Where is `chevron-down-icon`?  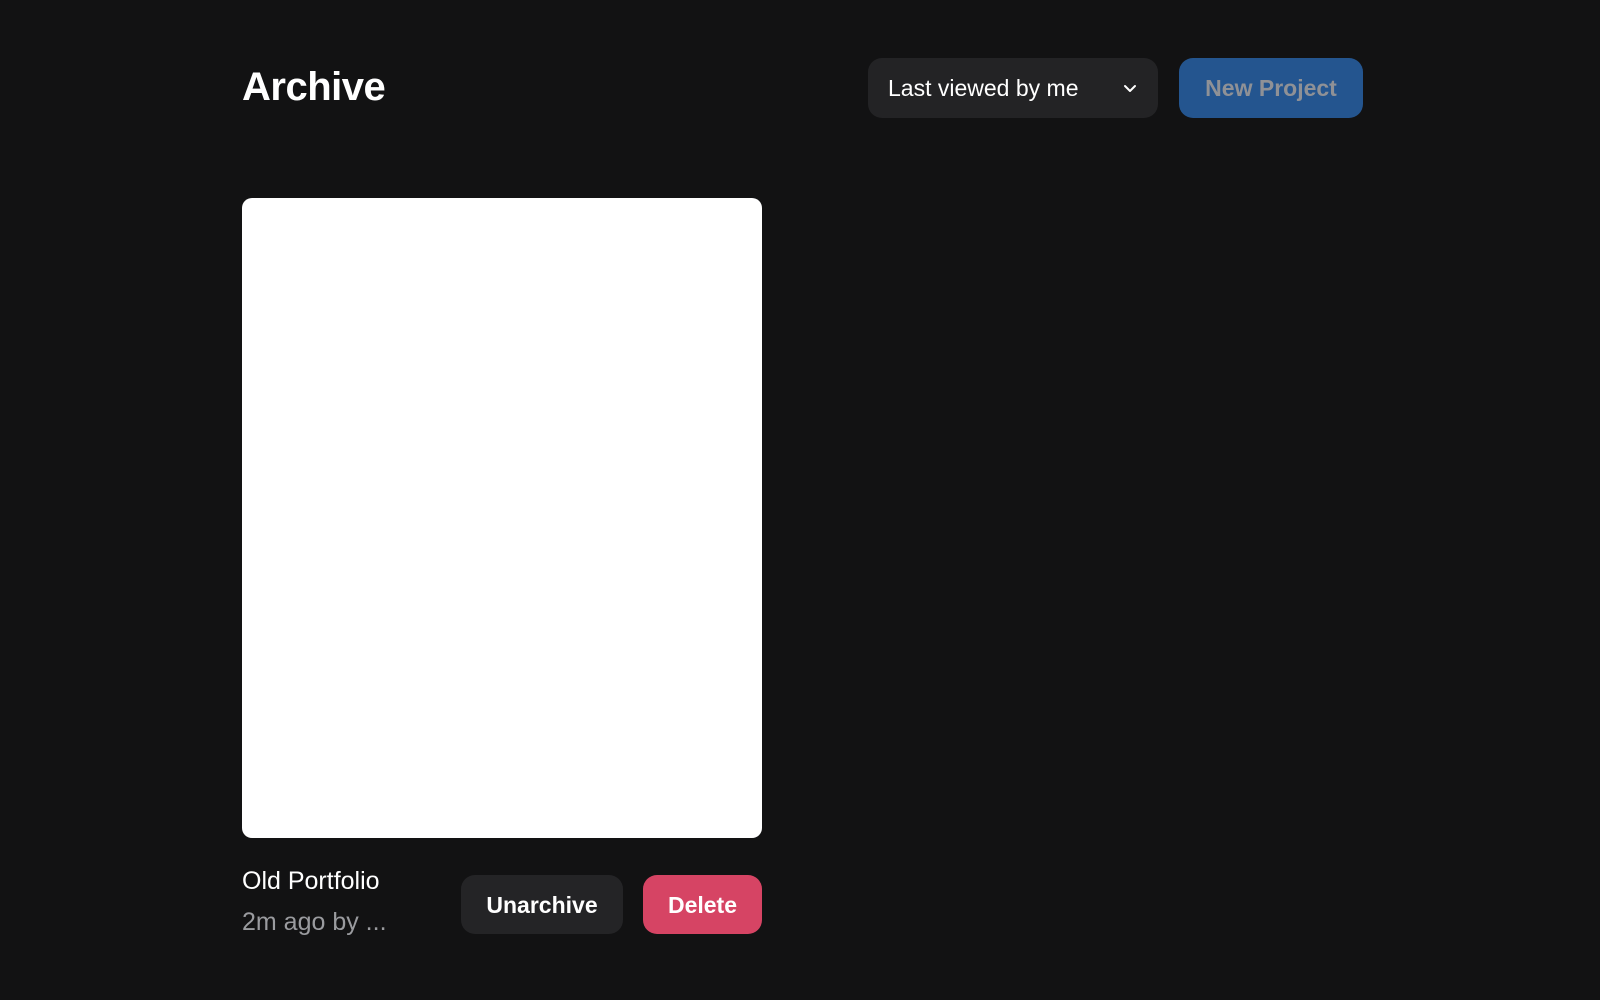 chevron-down-icon is located at coordinates (1130, 88).